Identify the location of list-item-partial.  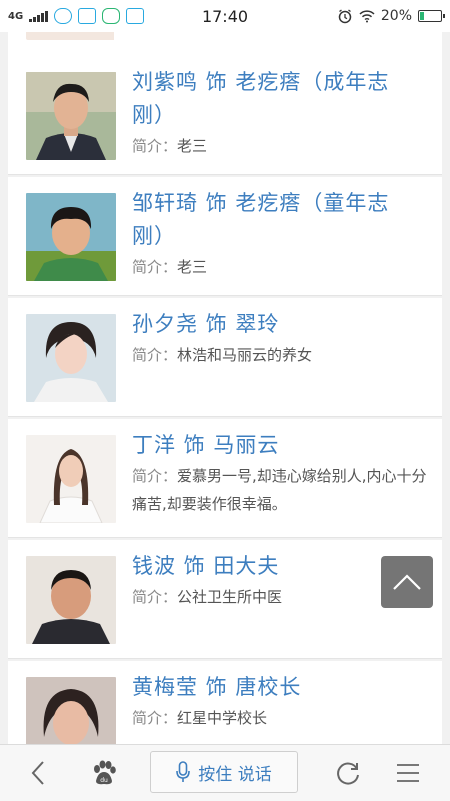
(225, 44).